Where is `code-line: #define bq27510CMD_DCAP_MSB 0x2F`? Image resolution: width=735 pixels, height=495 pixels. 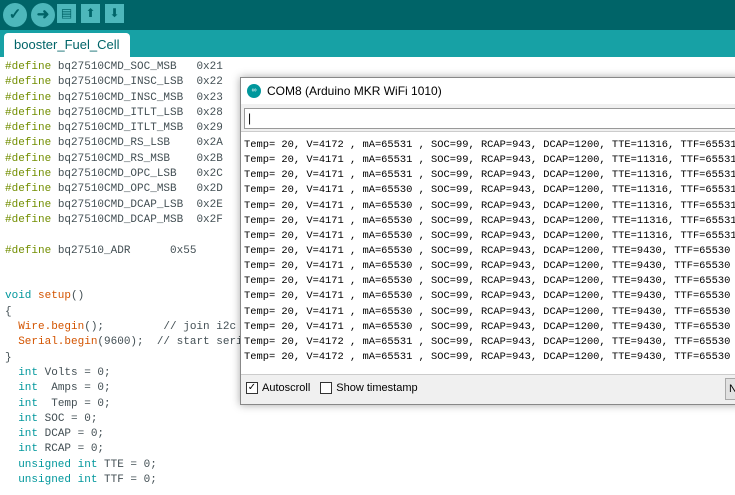 code-line: #define bq27510CMD_DCAP_MSB 0x2F is located at coordinates (133, 220).